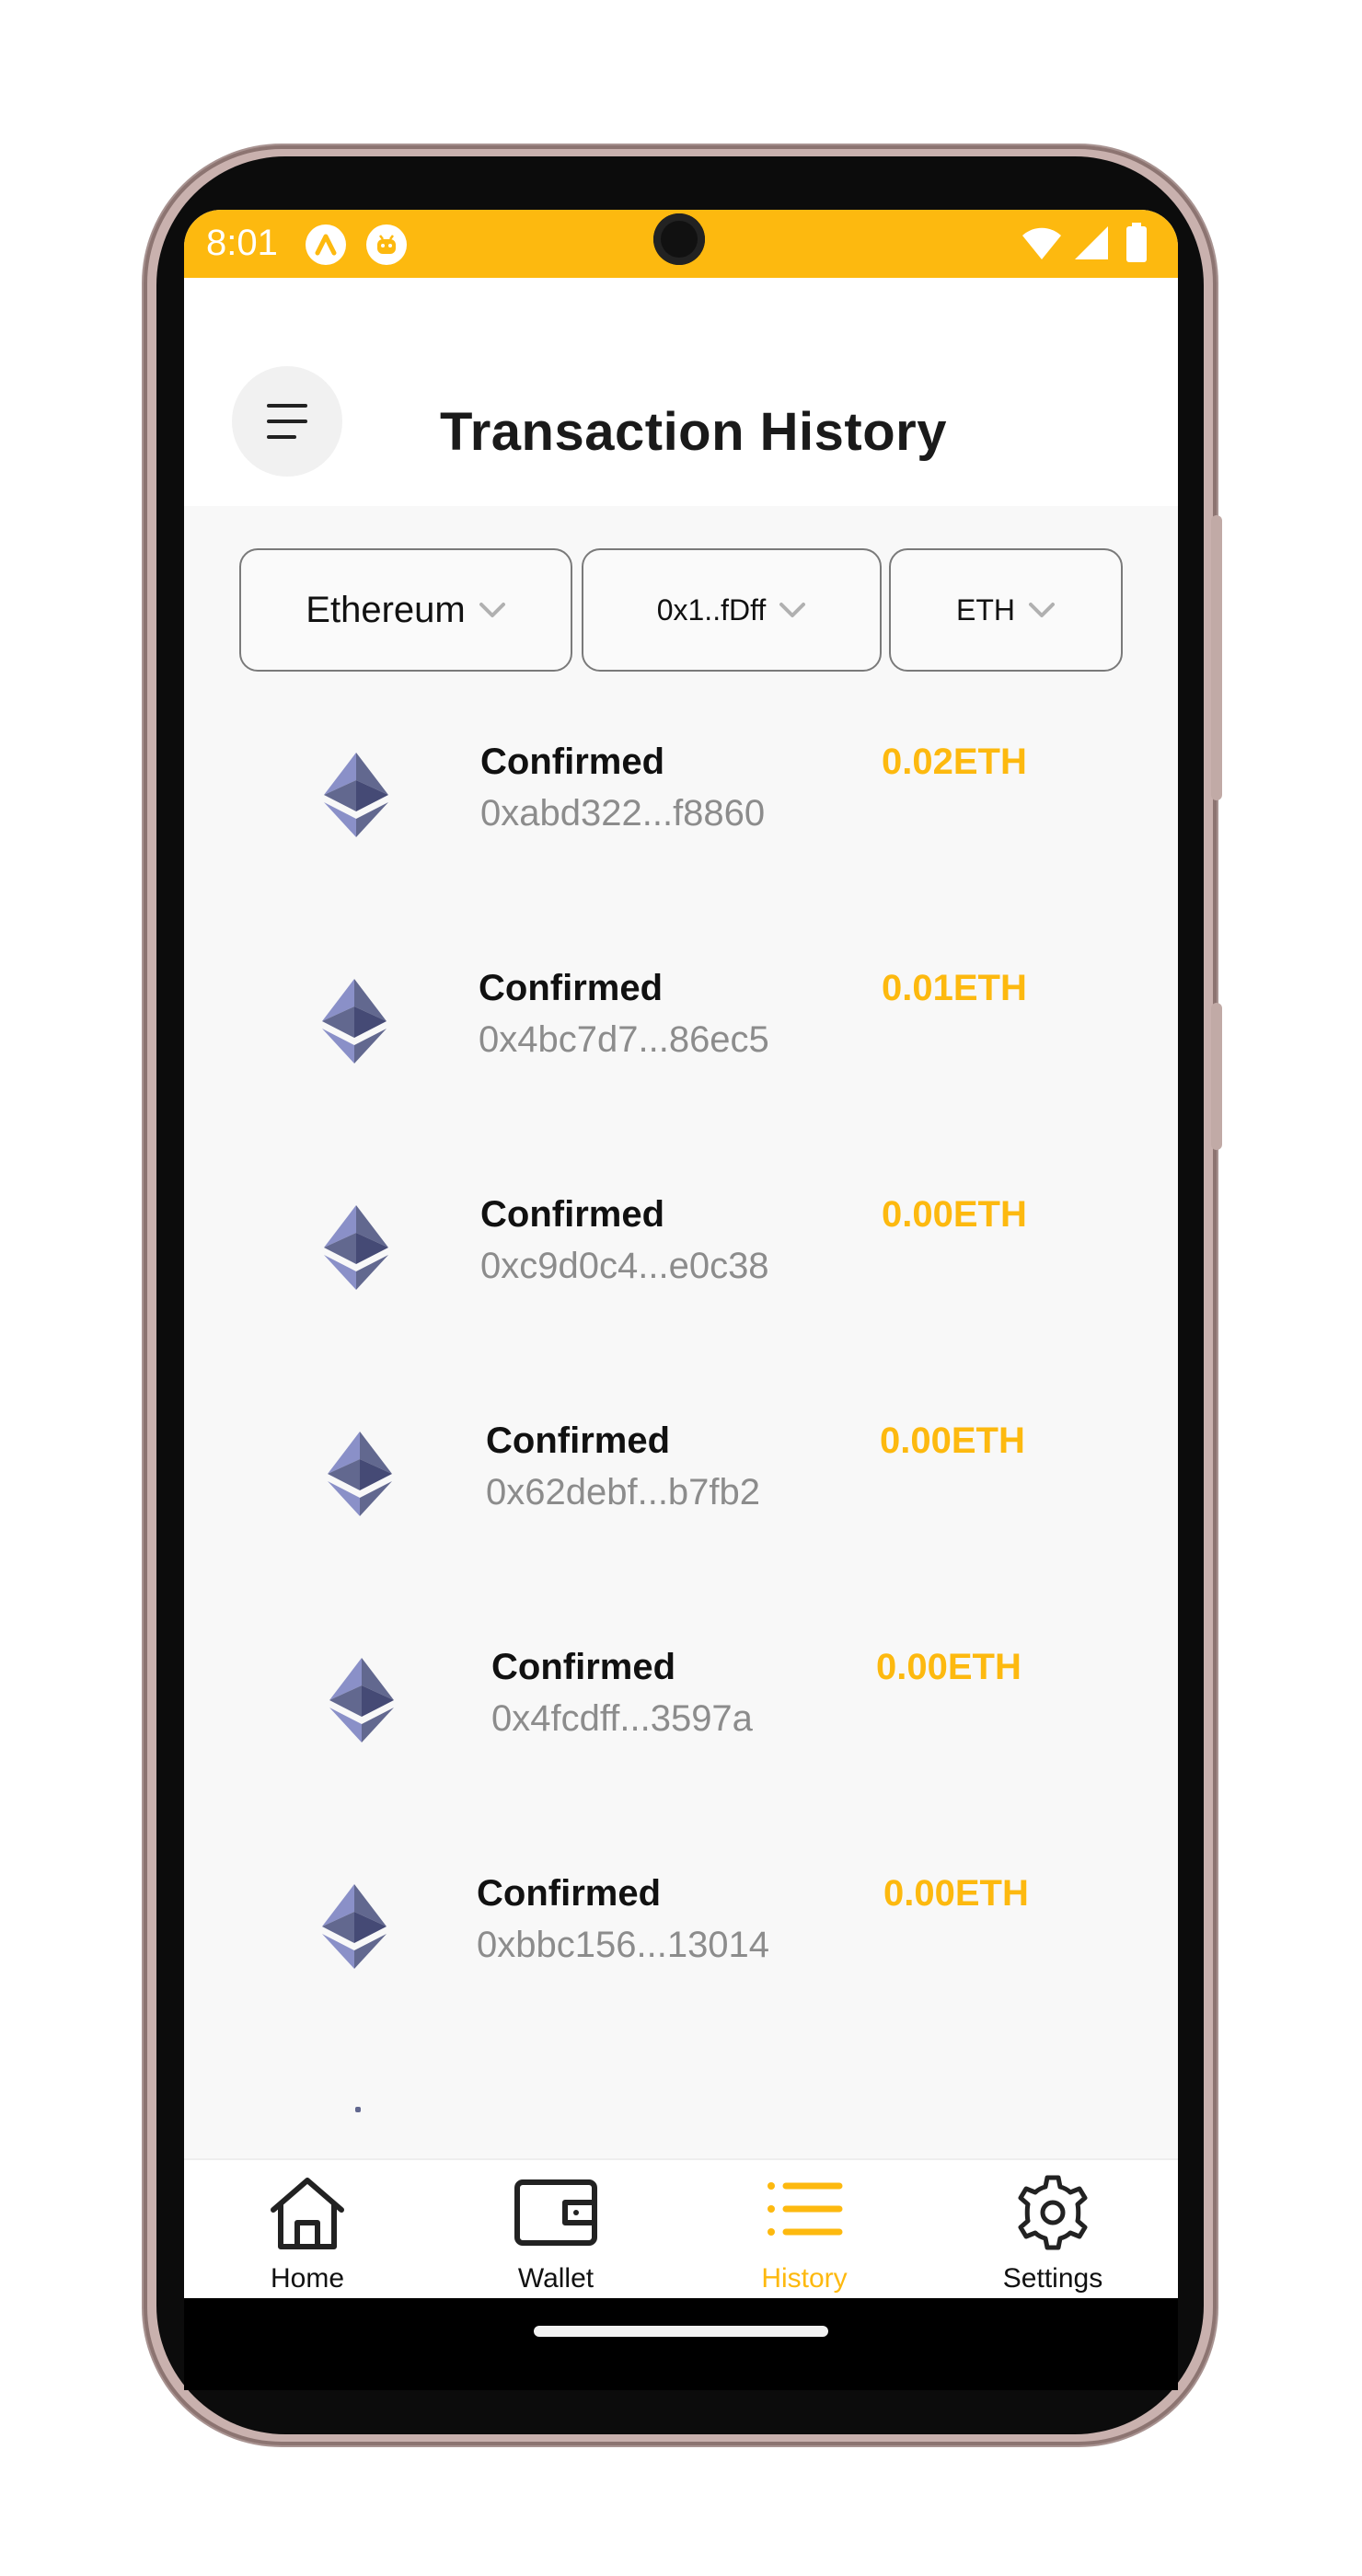  Describe the element at coordinates (711, 609) in the screenshot. I see `address-dropdown-label: 0x1..fDff` at that location.